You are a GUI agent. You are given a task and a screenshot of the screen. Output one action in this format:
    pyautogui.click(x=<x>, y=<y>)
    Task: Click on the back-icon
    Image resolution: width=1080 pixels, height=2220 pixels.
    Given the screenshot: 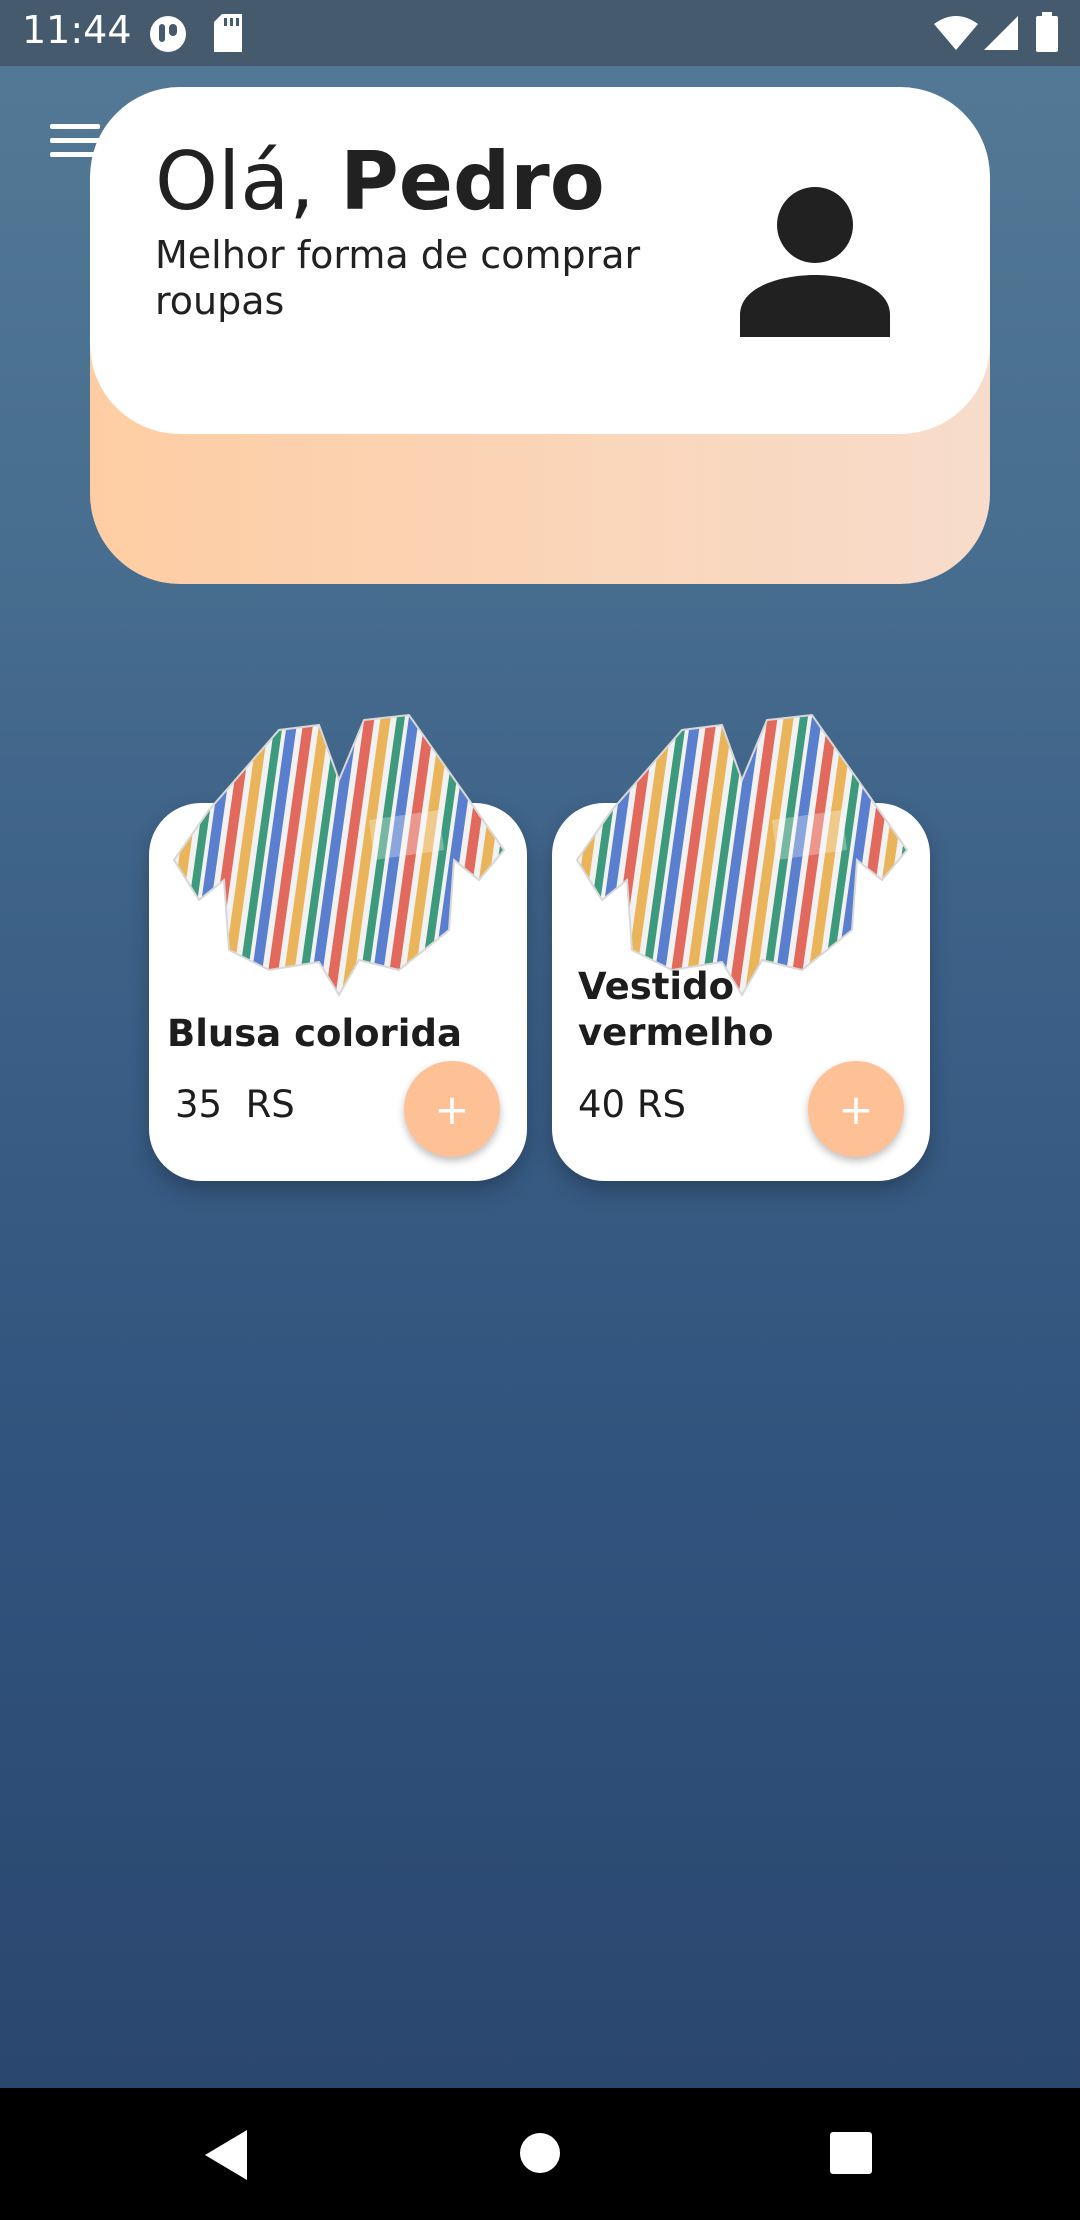 What is the action you would take?
    pyautogui.click(x=227, y=2155)
    